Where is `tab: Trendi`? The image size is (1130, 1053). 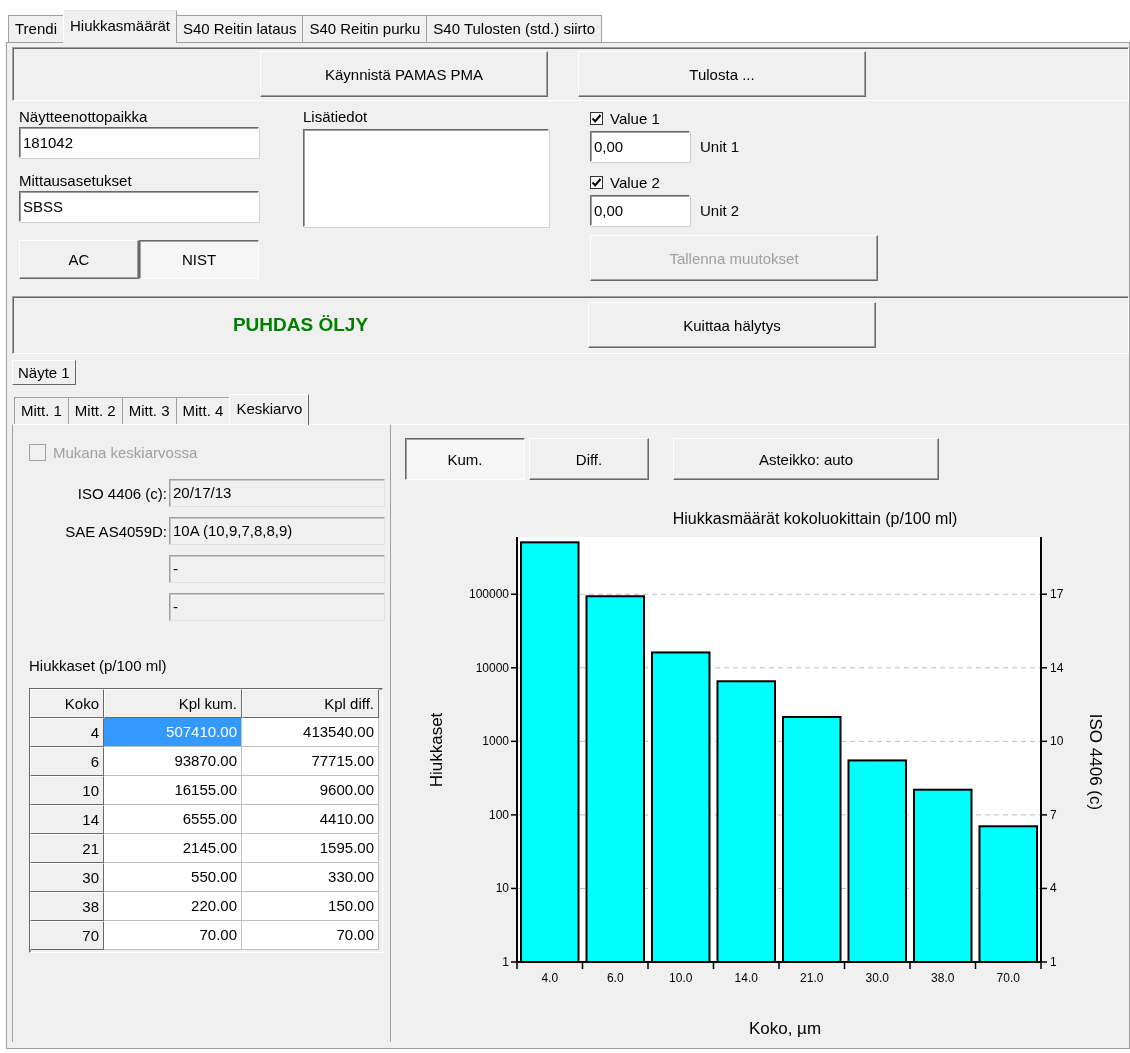
tab: Trendi is located at coordinates (36, 28).